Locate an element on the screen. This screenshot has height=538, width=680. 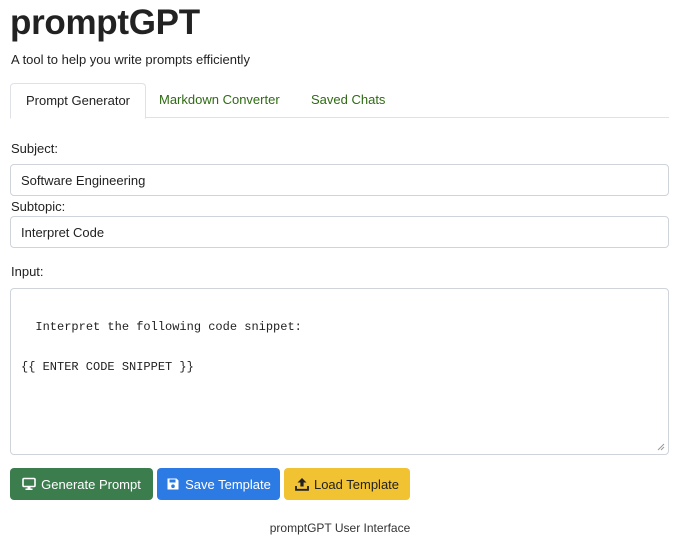
generate-prompt-label: Generate Prompt is located at coordinates (91, 484).